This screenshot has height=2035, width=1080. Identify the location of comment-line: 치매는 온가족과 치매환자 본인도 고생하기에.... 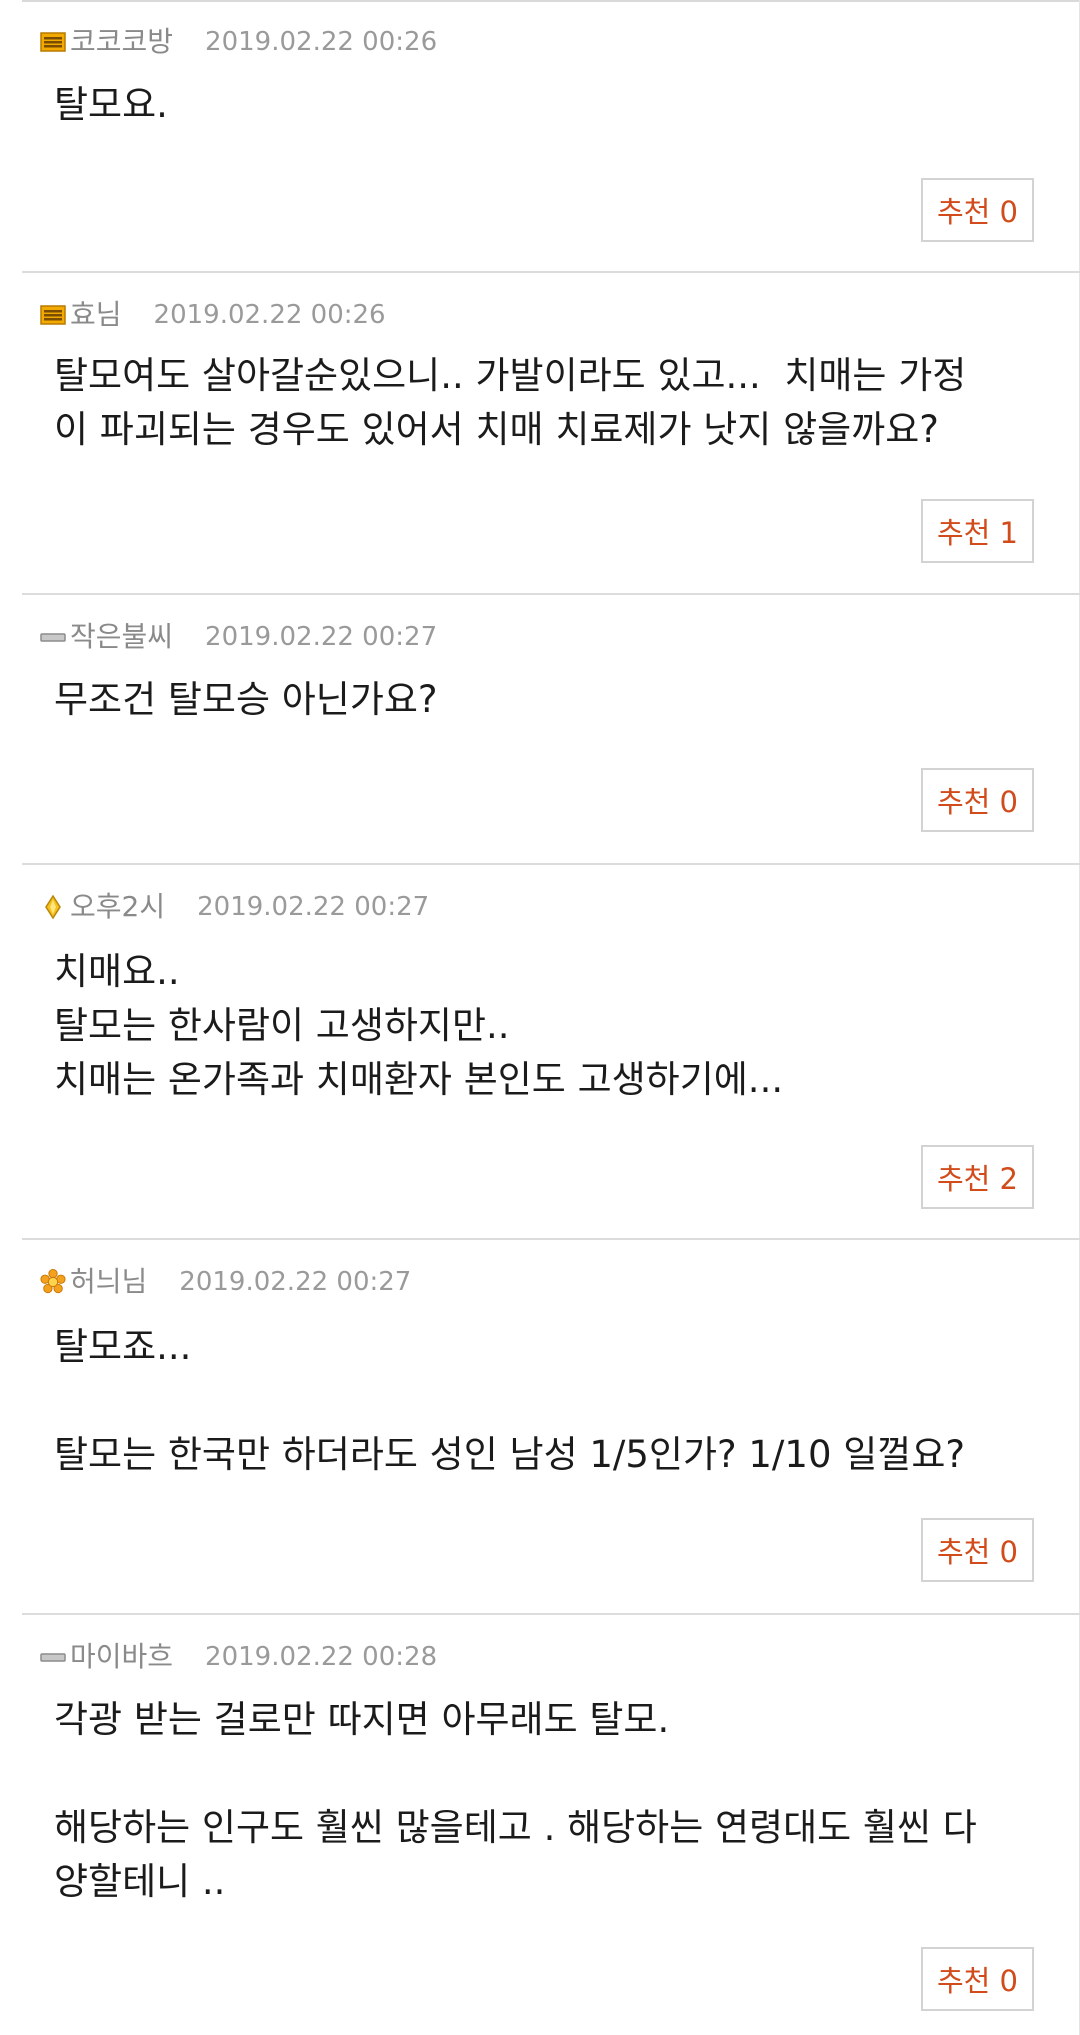
(419, 1079).